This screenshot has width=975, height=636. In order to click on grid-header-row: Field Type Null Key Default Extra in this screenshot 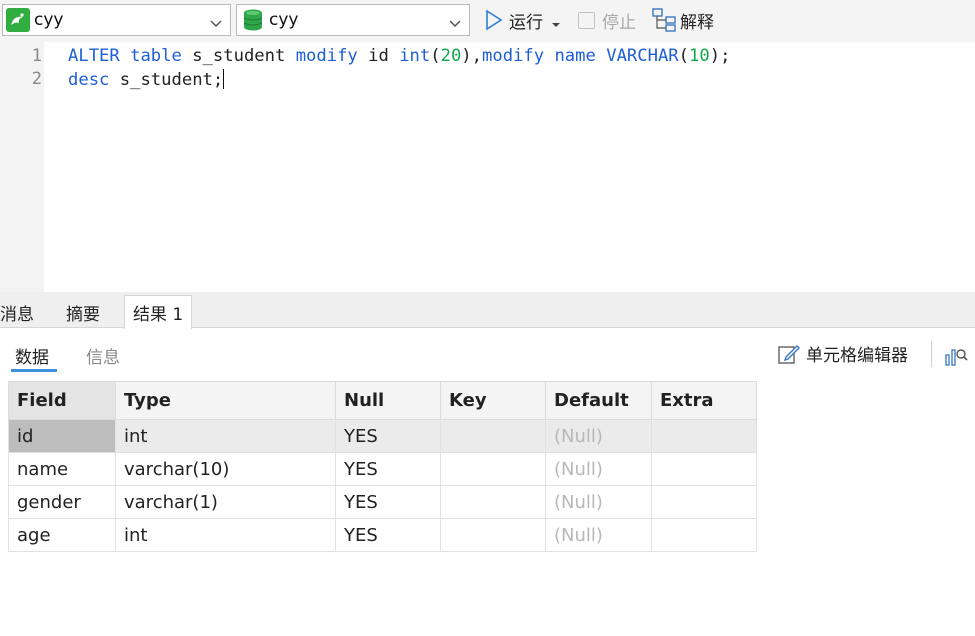, I will do `click(382, 400)`.